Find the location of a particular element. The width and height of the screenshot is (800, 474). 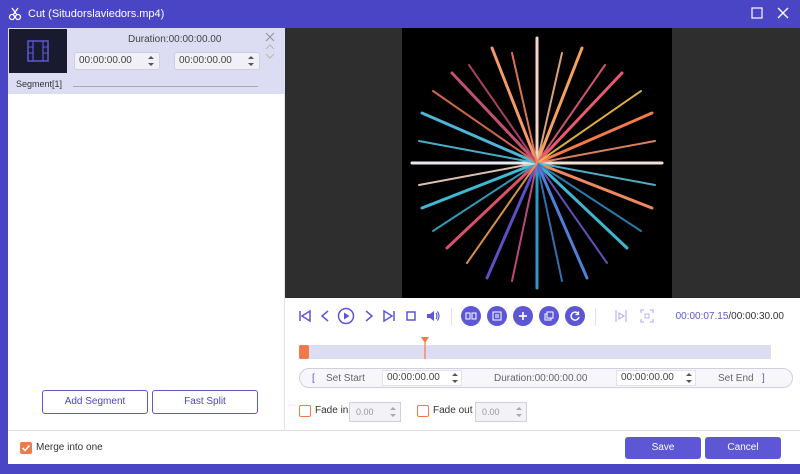

segment-start-value: 00:00:00.00 is located at coordinates (105, 60).